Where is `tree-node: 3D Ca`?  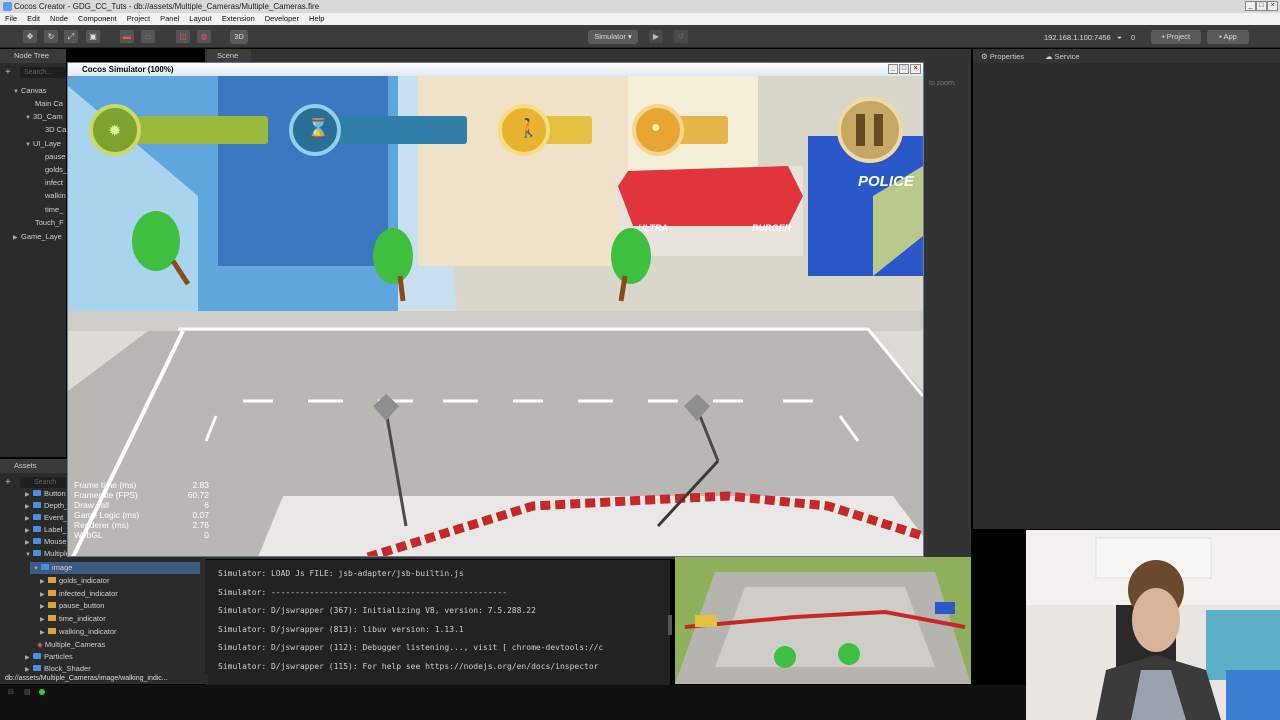
tree-node: 3D Ca is located at coordinates (55, 129).